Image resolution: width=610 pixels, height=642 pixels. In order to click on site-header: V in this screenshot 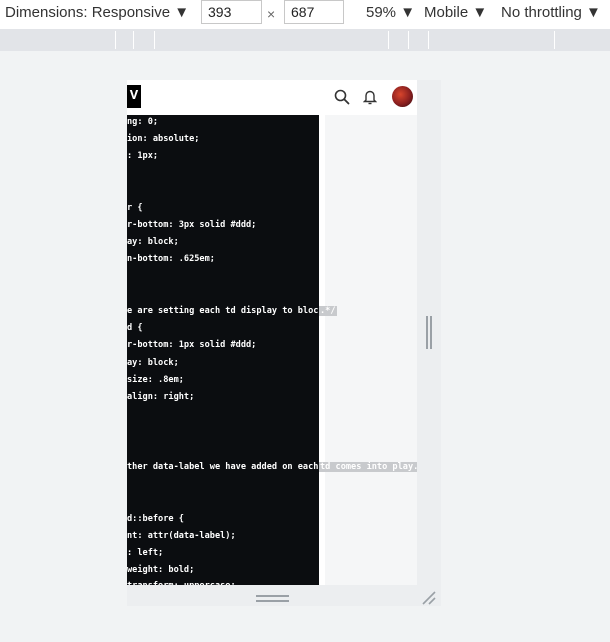, I will do `click(272, 98)`.